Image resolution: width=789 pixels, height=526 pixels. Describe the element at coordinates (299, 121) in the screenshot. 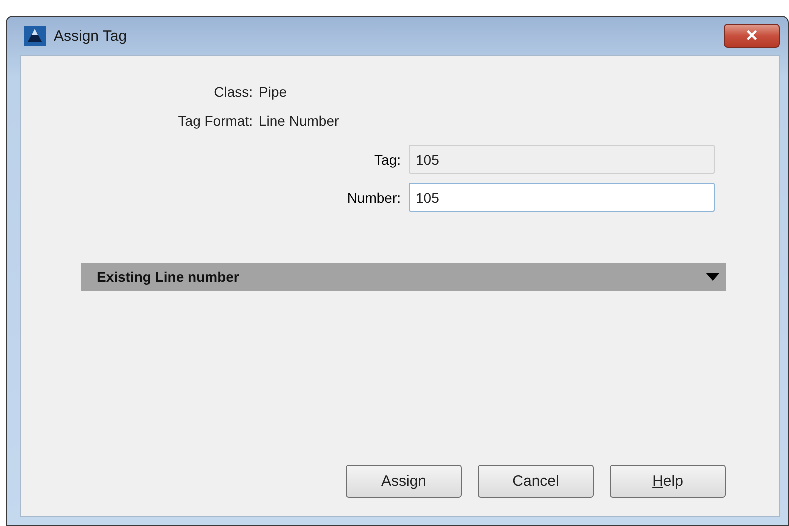

I see `info-value: Line Number` at that location.